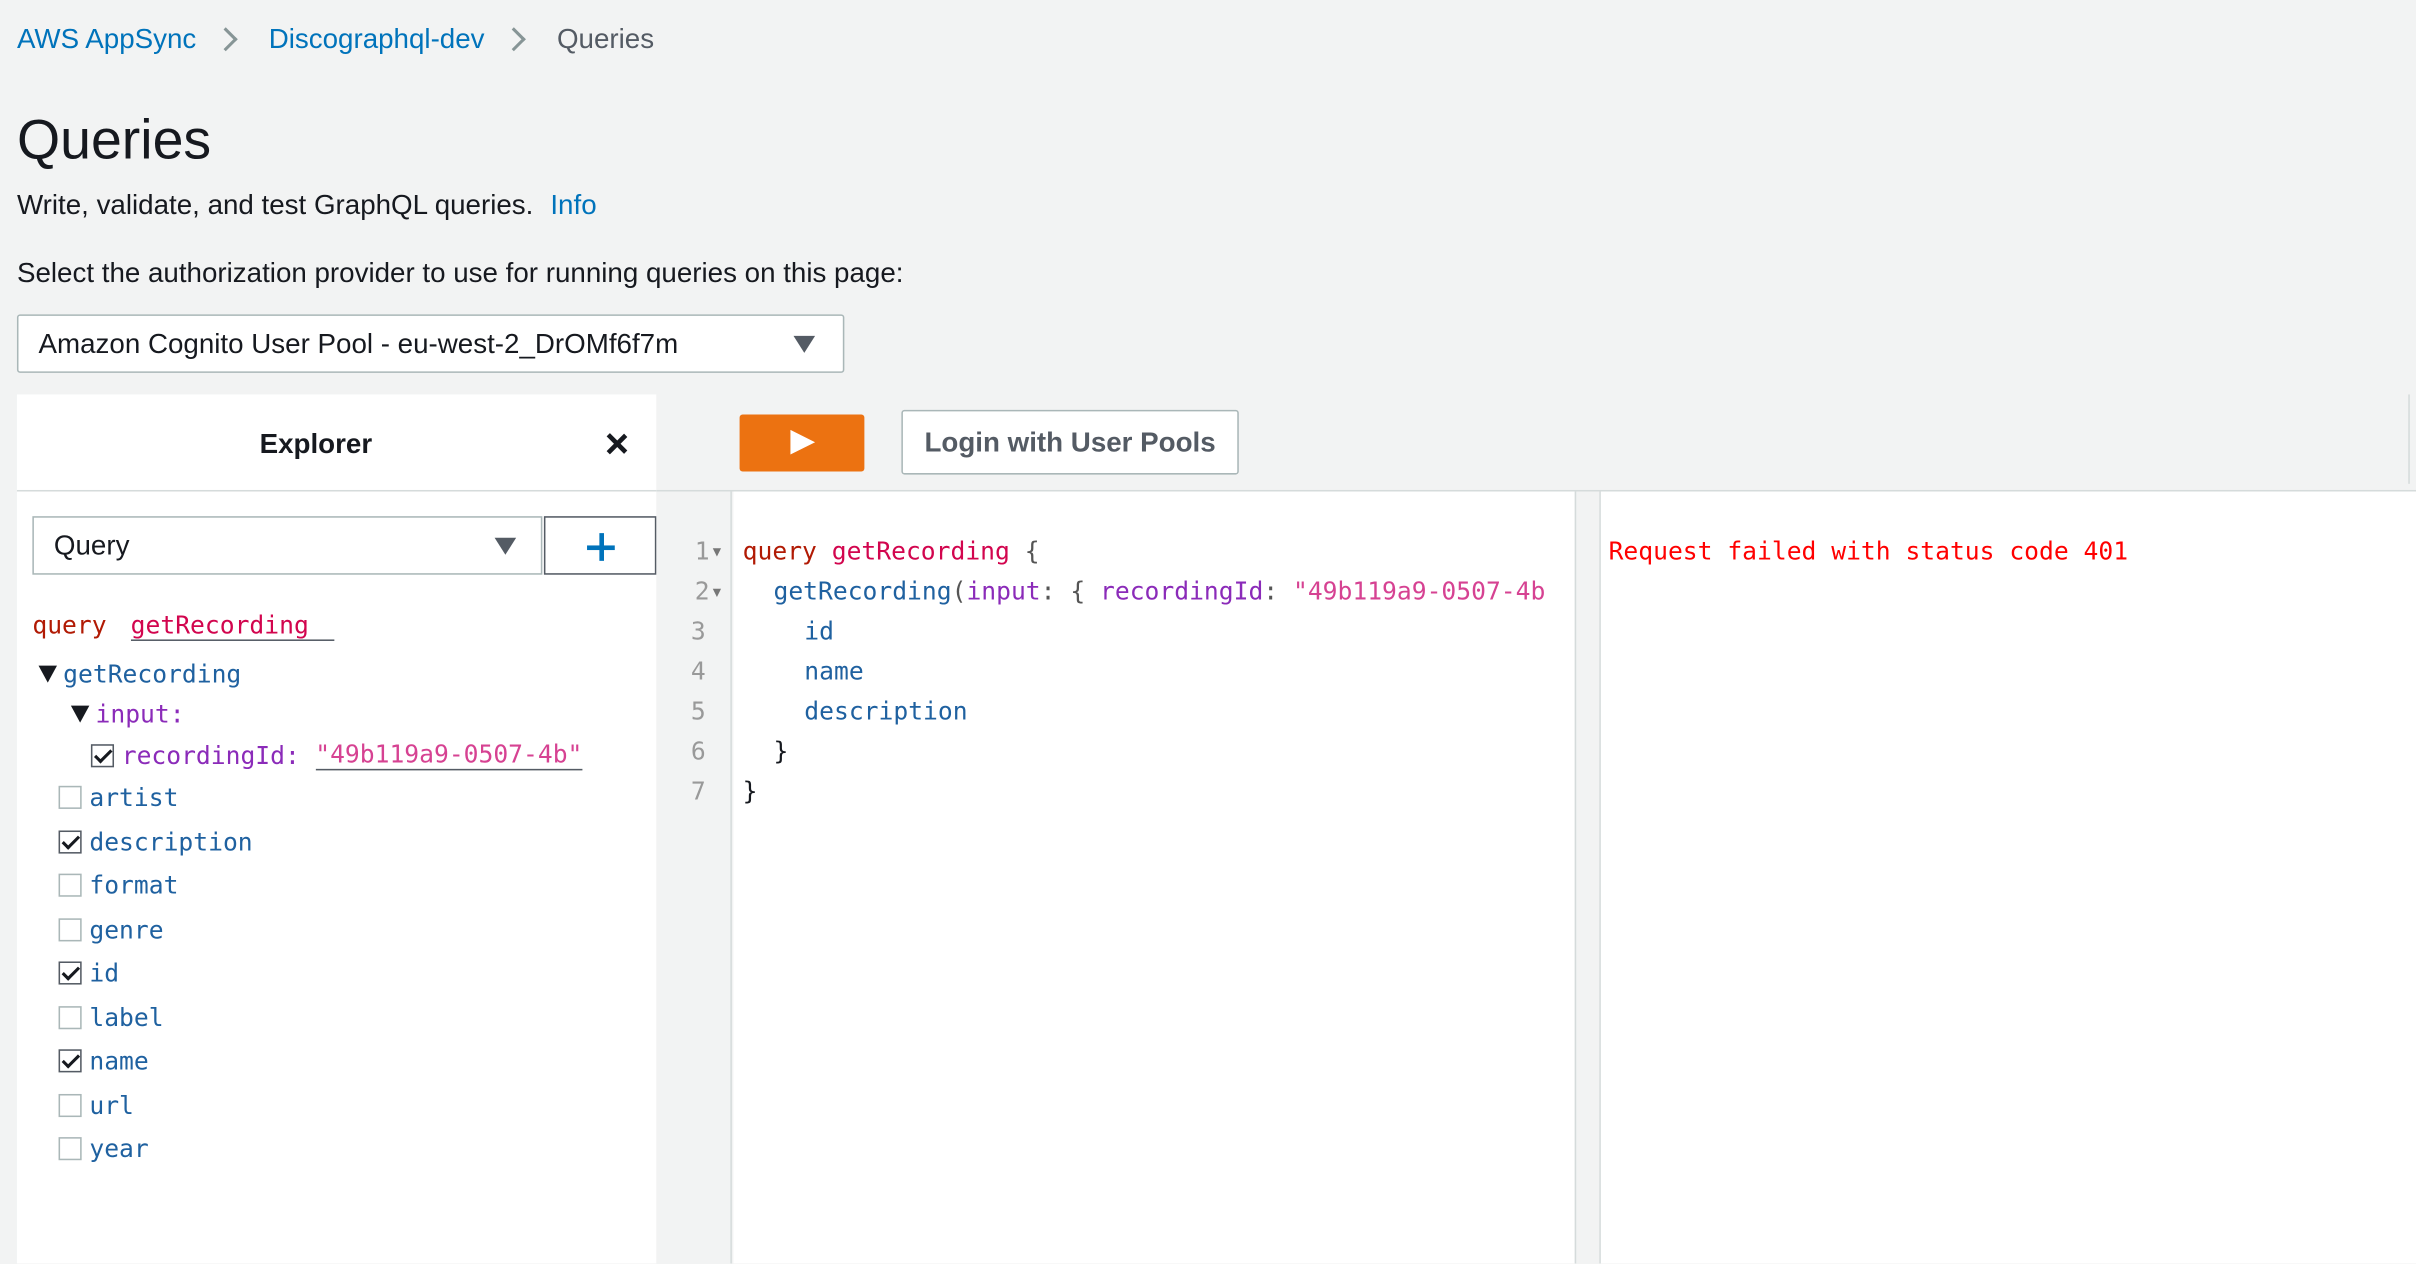  I want to click on code-line-3: id, so click(819, 631).